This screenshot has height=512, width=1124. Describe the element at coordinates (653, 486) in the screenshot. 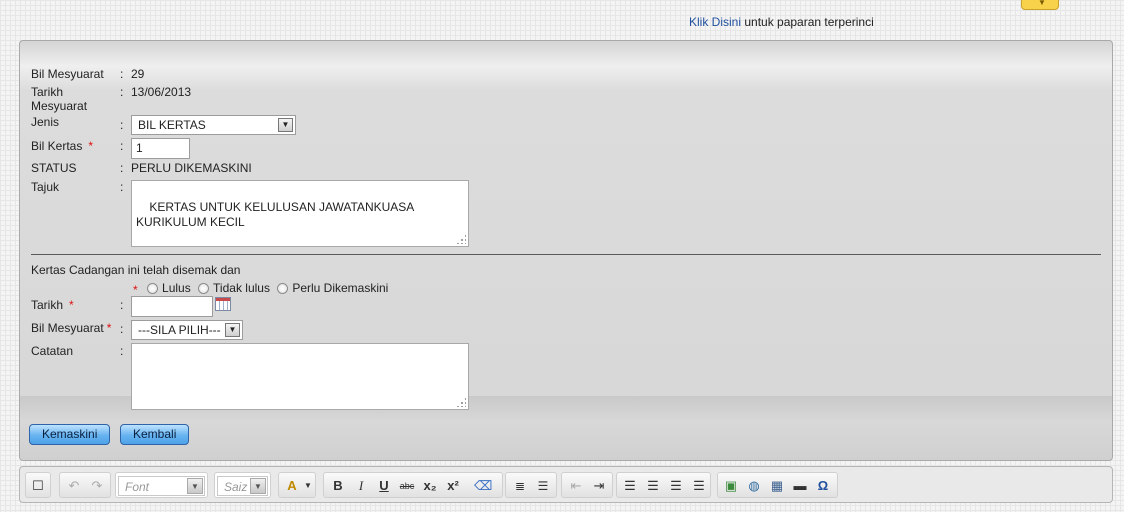

I see `align-center-icon: ☰` at that location.